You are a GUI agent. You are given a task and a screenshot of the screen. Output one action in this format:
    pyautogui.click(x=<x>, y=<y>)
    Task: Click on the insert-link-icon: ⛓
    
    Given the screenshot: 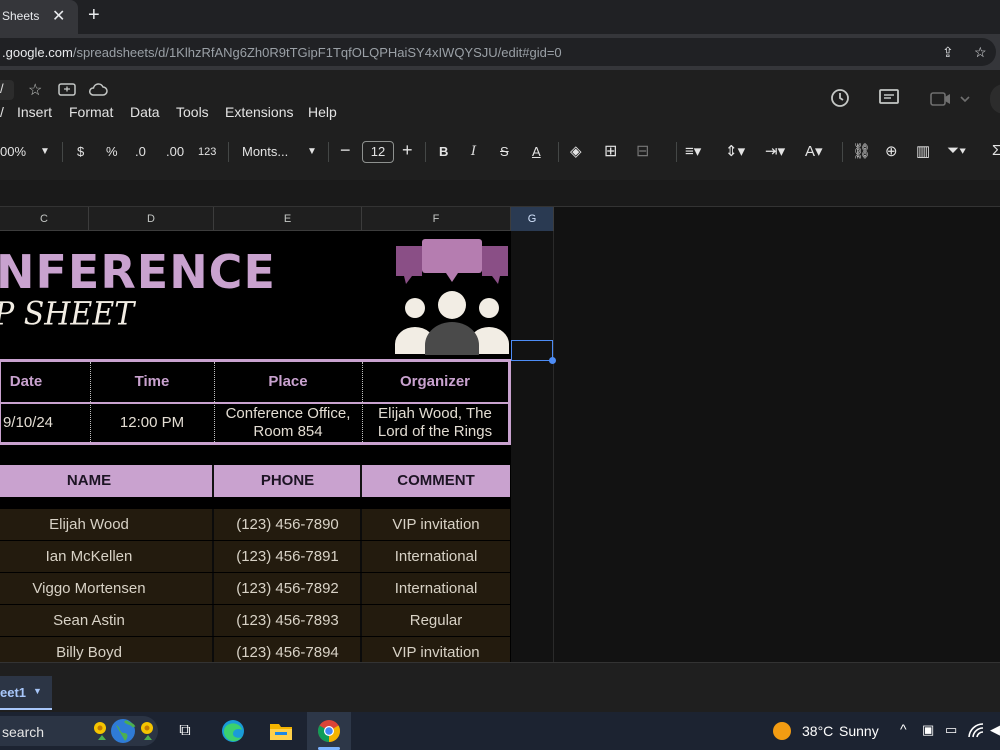 What is the action you would take?
    pyautogui.click(x=861, y=151)
    